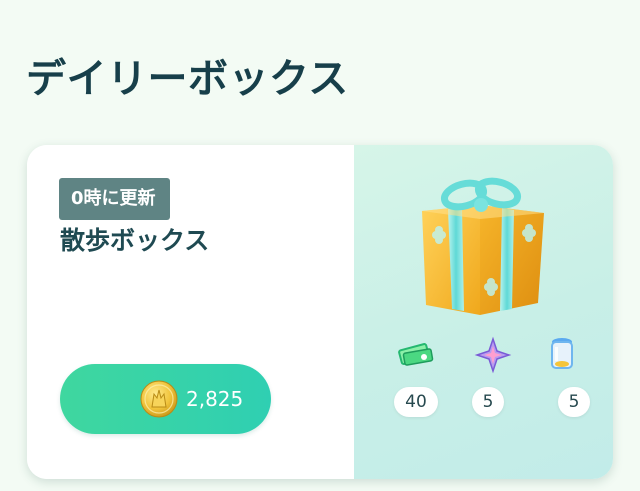  What do you see at coordinates (483, 246) in the screenshot?
I see `gift-box-icon` at bounding box center [483, 246].